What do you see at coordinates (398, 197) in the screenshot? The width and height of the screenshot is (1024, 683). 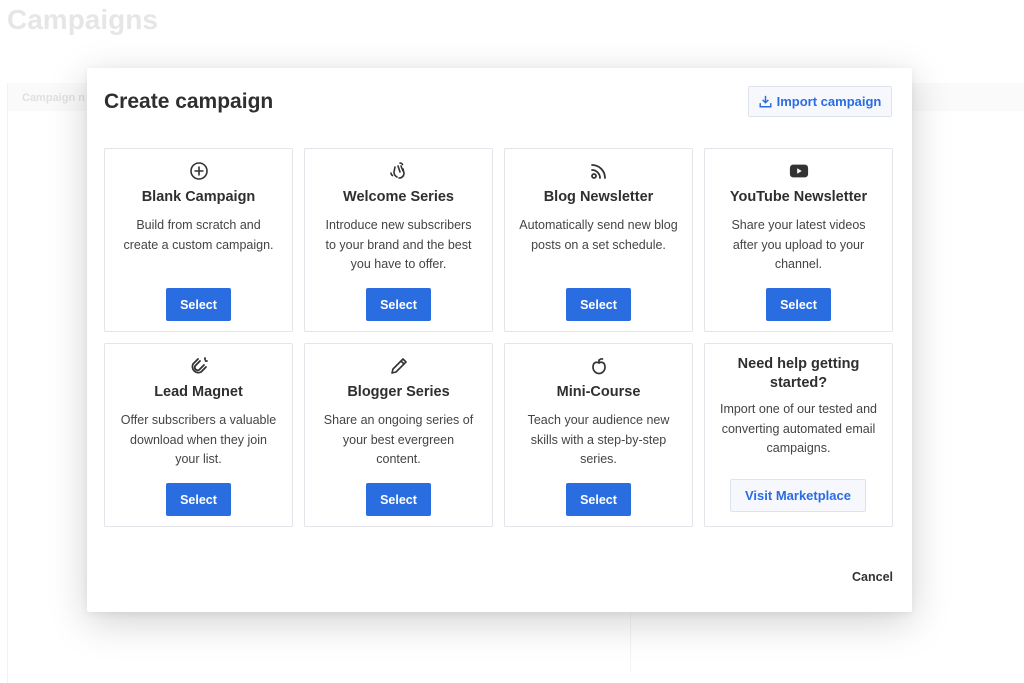 I see `card-title: Welcome Series` at bounding box center [398, 197].